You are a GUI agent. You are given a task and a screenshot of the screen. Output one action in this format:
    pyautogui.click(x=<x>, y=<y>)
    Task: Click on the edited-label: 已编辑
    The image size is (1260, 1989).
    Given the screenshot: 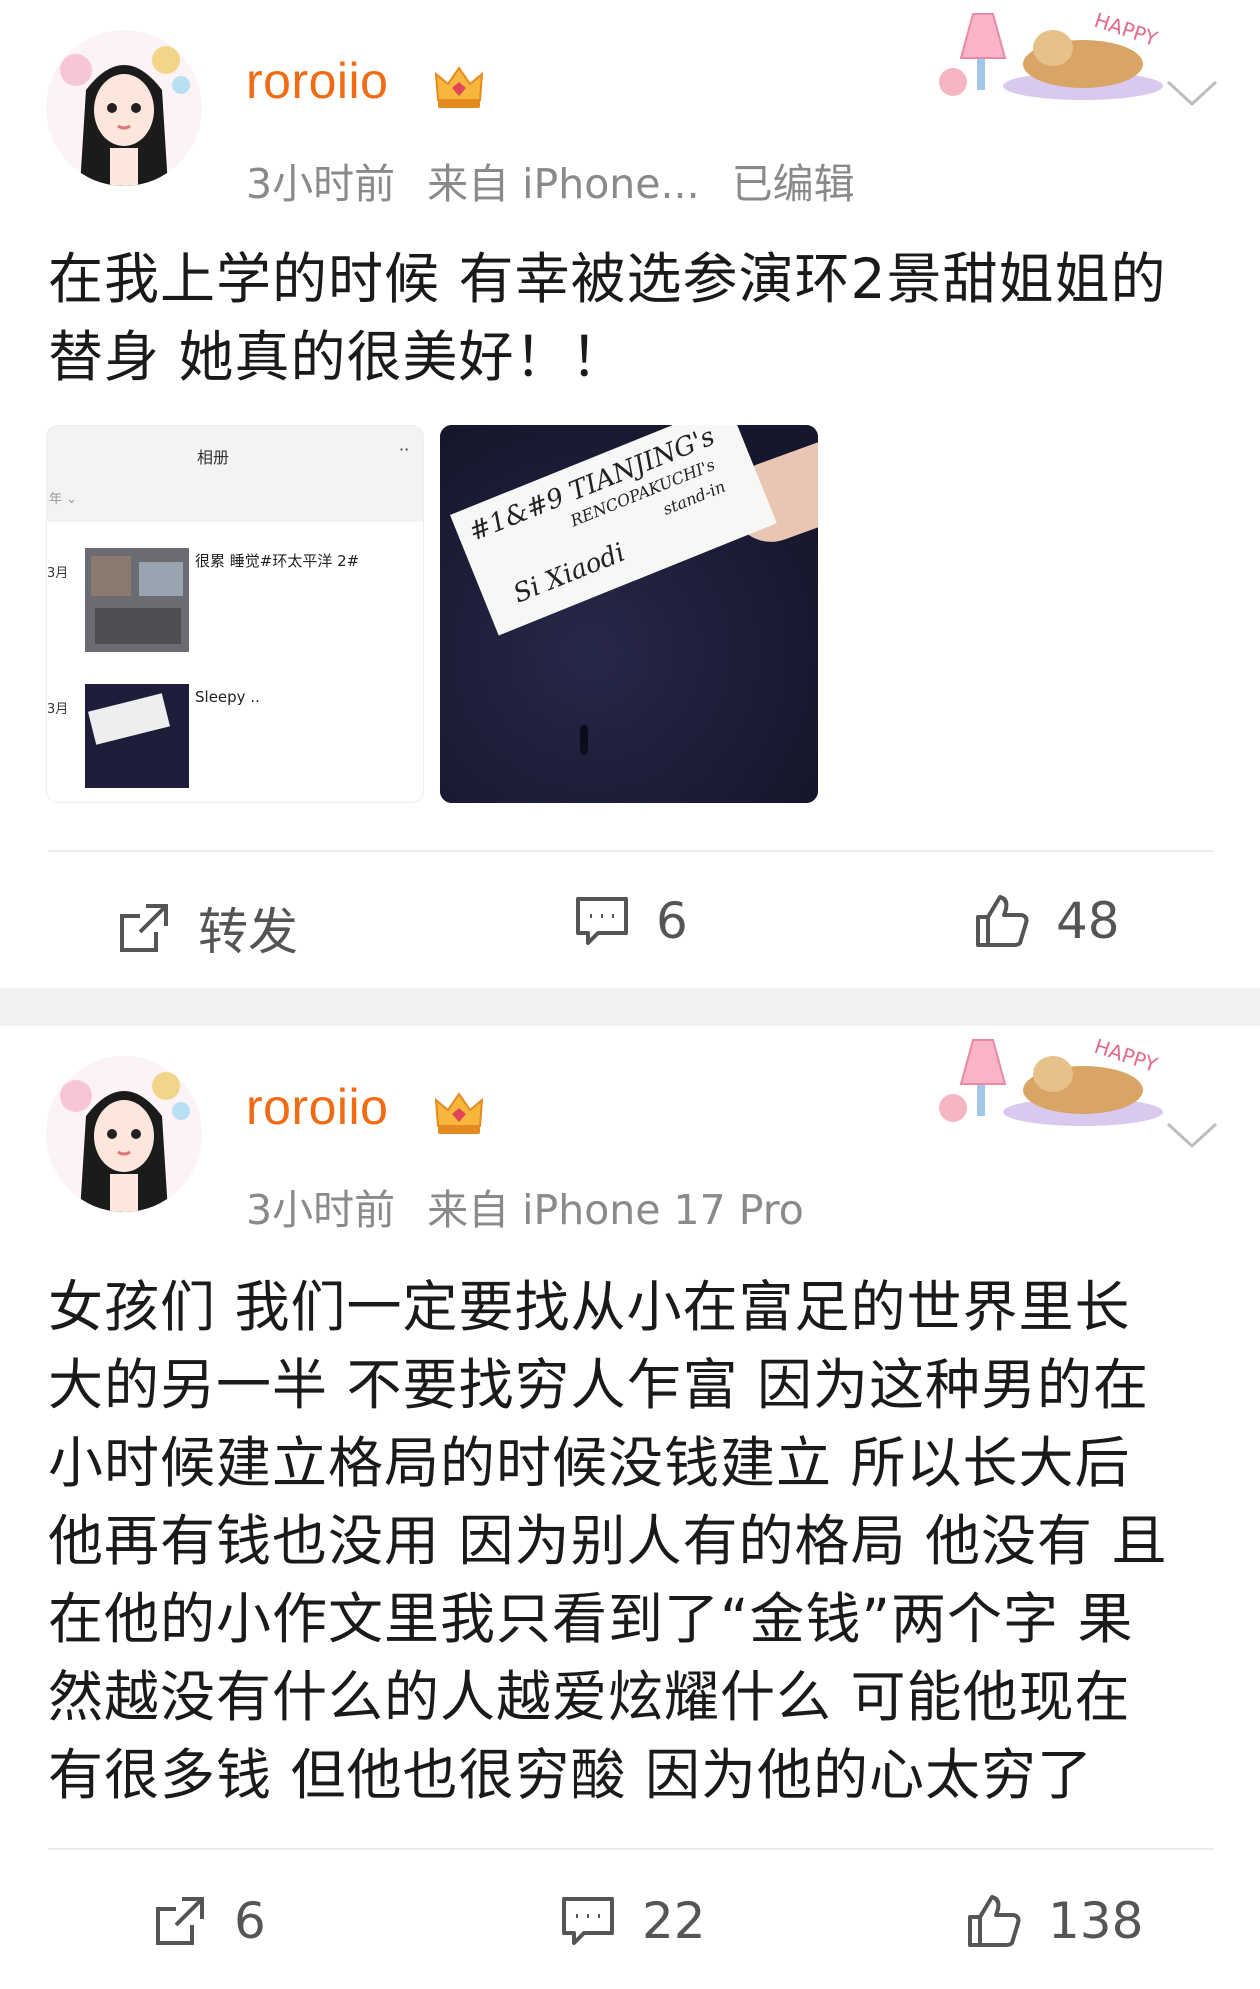 What is the action you would take?
    pyautogui.click(x=793, y=184)
    